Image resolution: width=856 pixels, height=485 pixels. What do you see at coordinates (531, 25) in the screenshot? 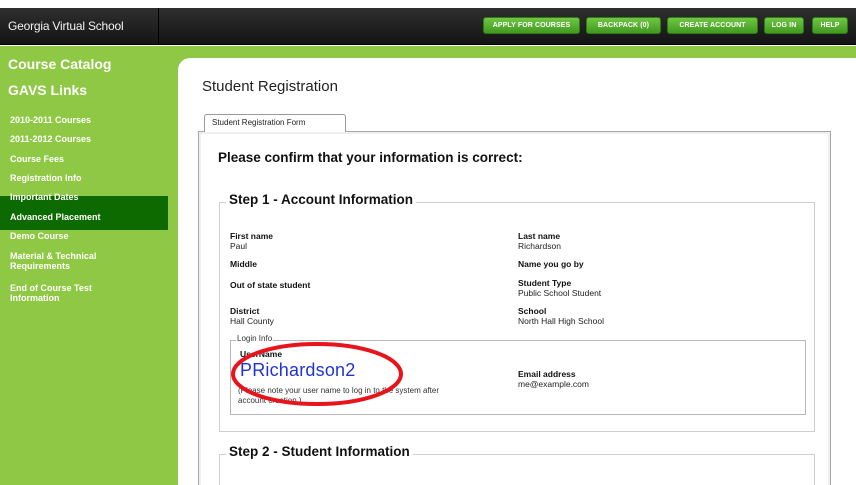
I see `apply-for-courses-button: APPLY FOR COURSES` at bounding box center [531, 25].